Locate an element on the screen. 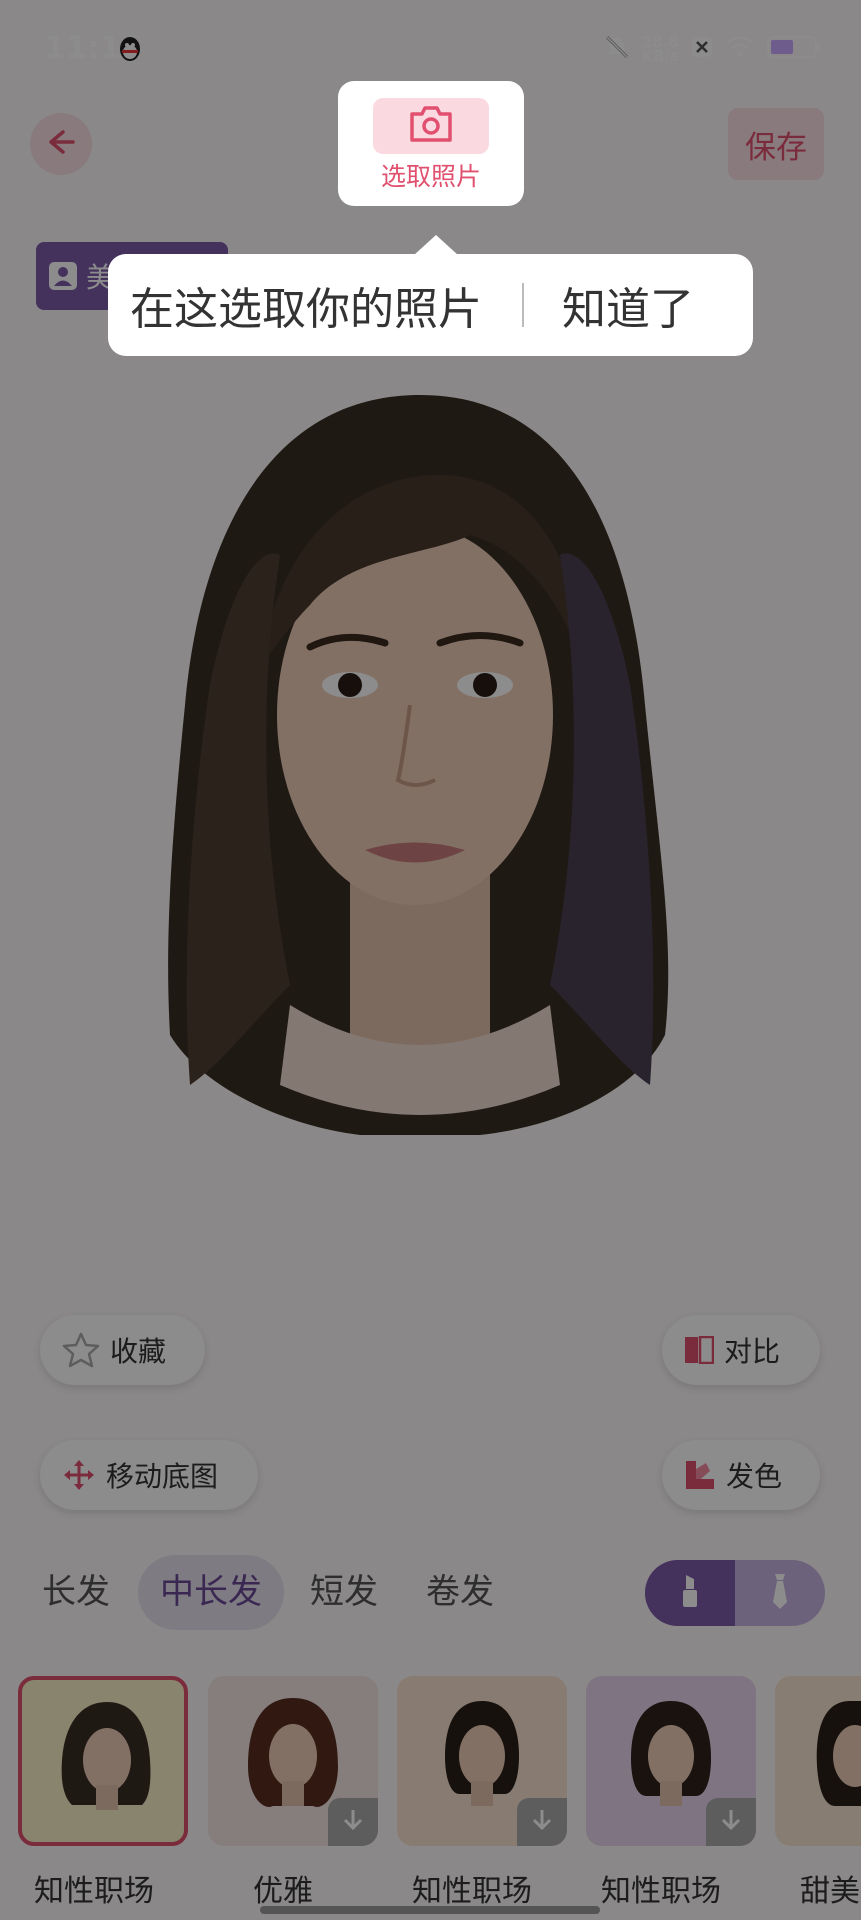 The height and width of the screenshot is (1920, 861). camera-icon is located at coordinates (431, 126).